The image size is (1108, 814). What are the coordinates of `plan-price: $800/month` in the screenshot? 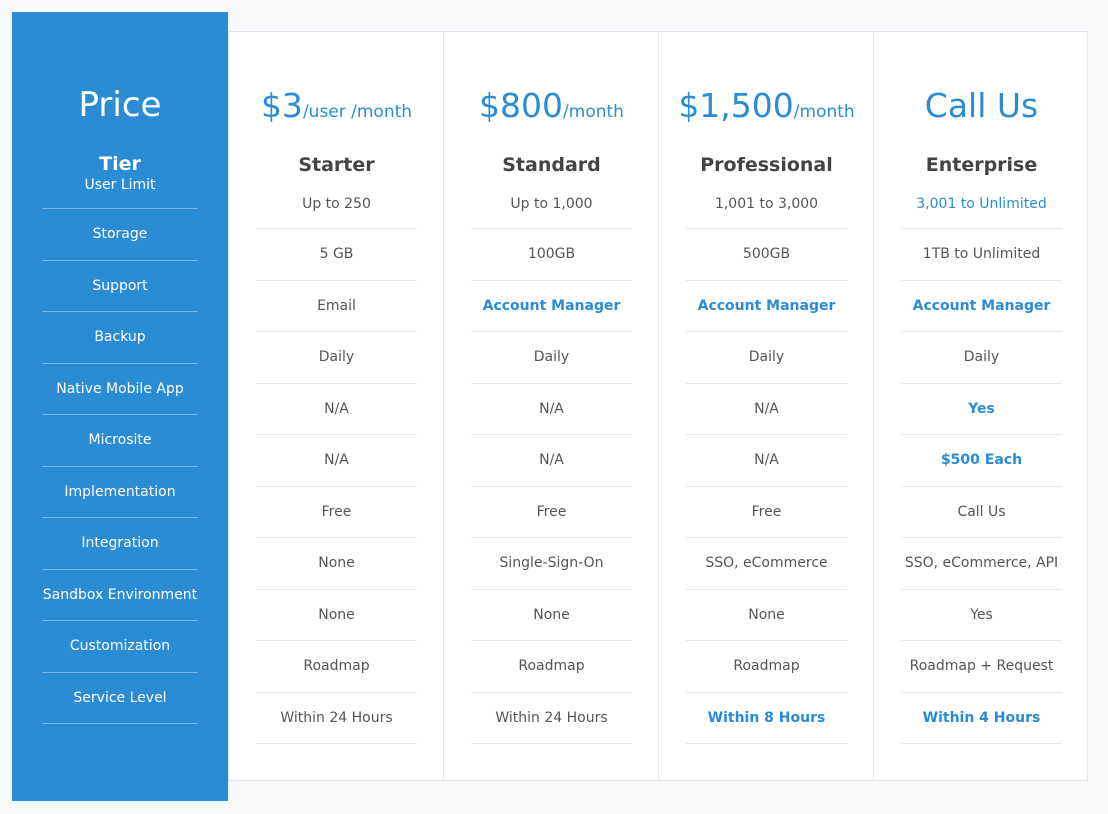 It's located at (551, 109).